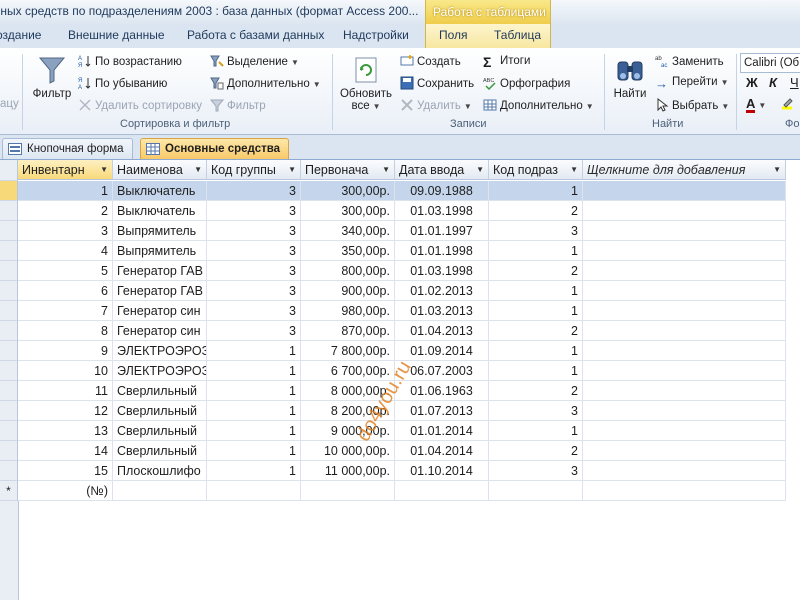 Image resolution: width=800 pixels, height=600 pixels. I want to click on font-color-button: А ▼, so click(756, 104).